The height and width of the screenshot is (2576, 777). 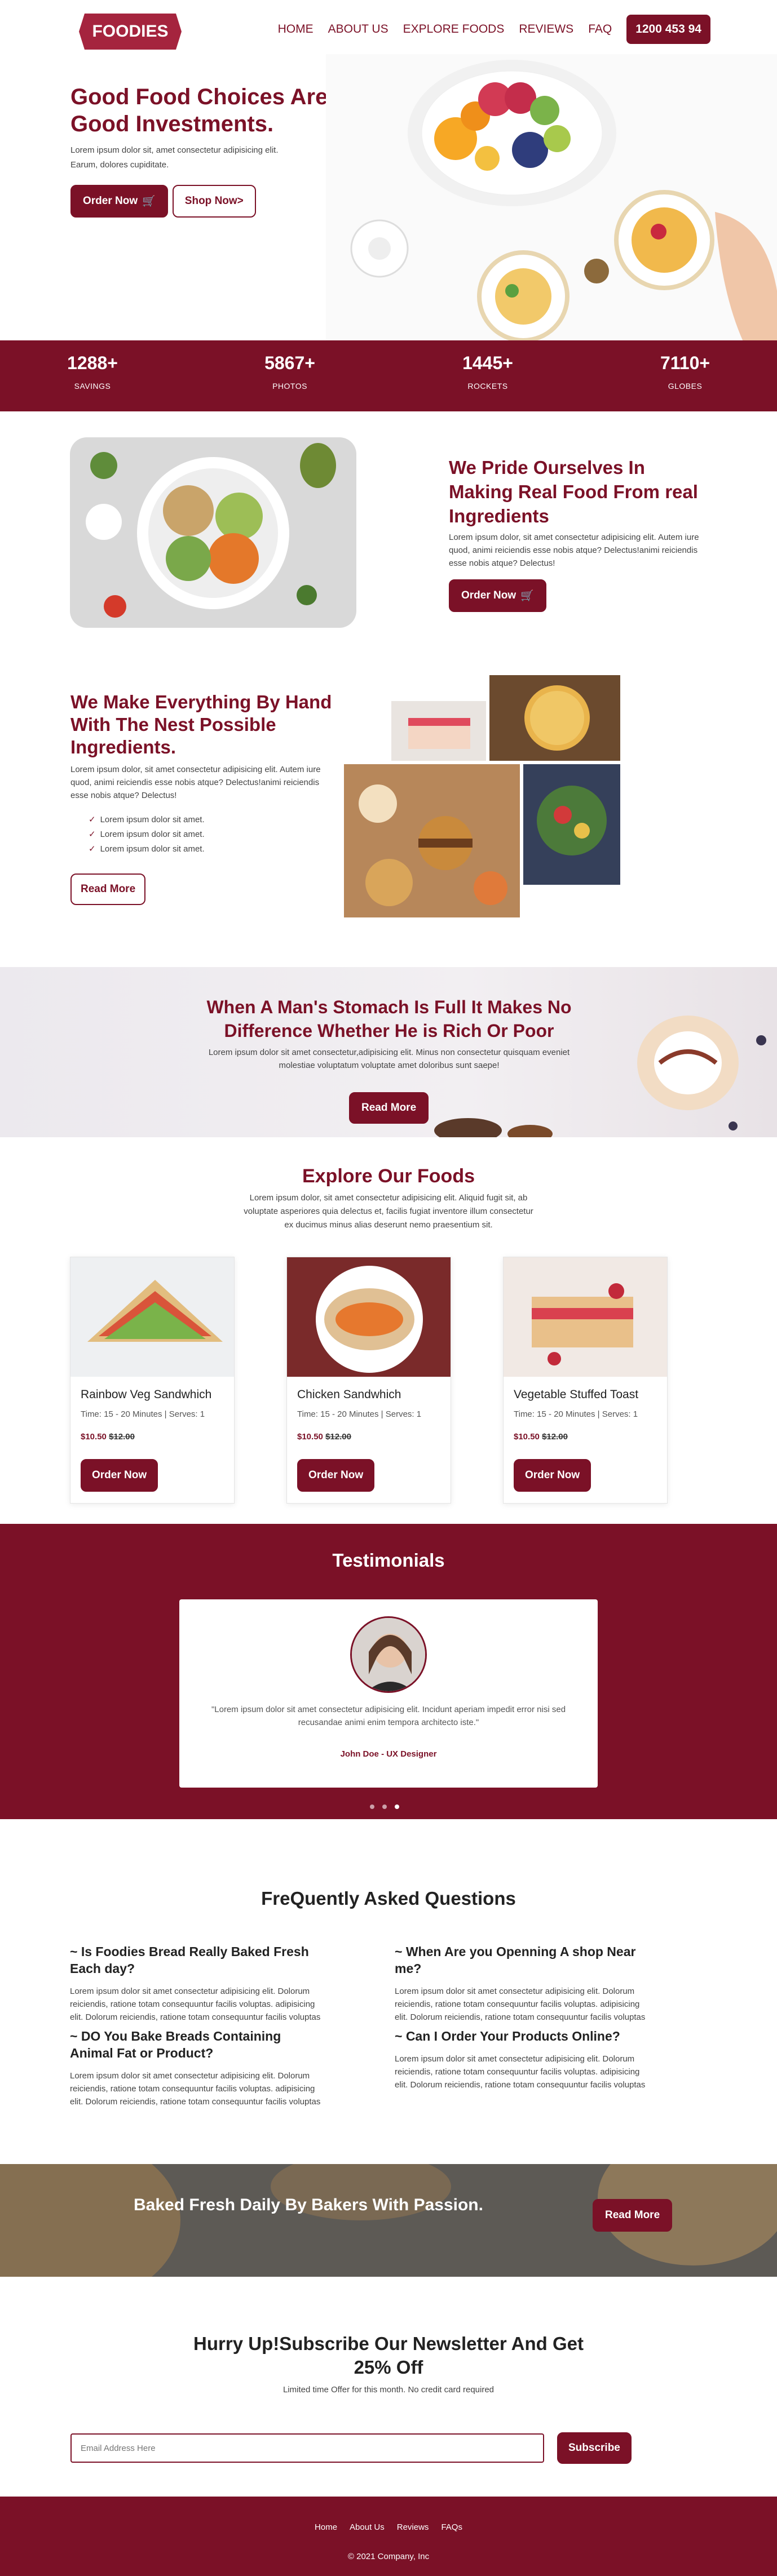 What do you see at coordinates (438, 731) in the screenshot?
I see `cake-image` at bounding box center [438, 731].